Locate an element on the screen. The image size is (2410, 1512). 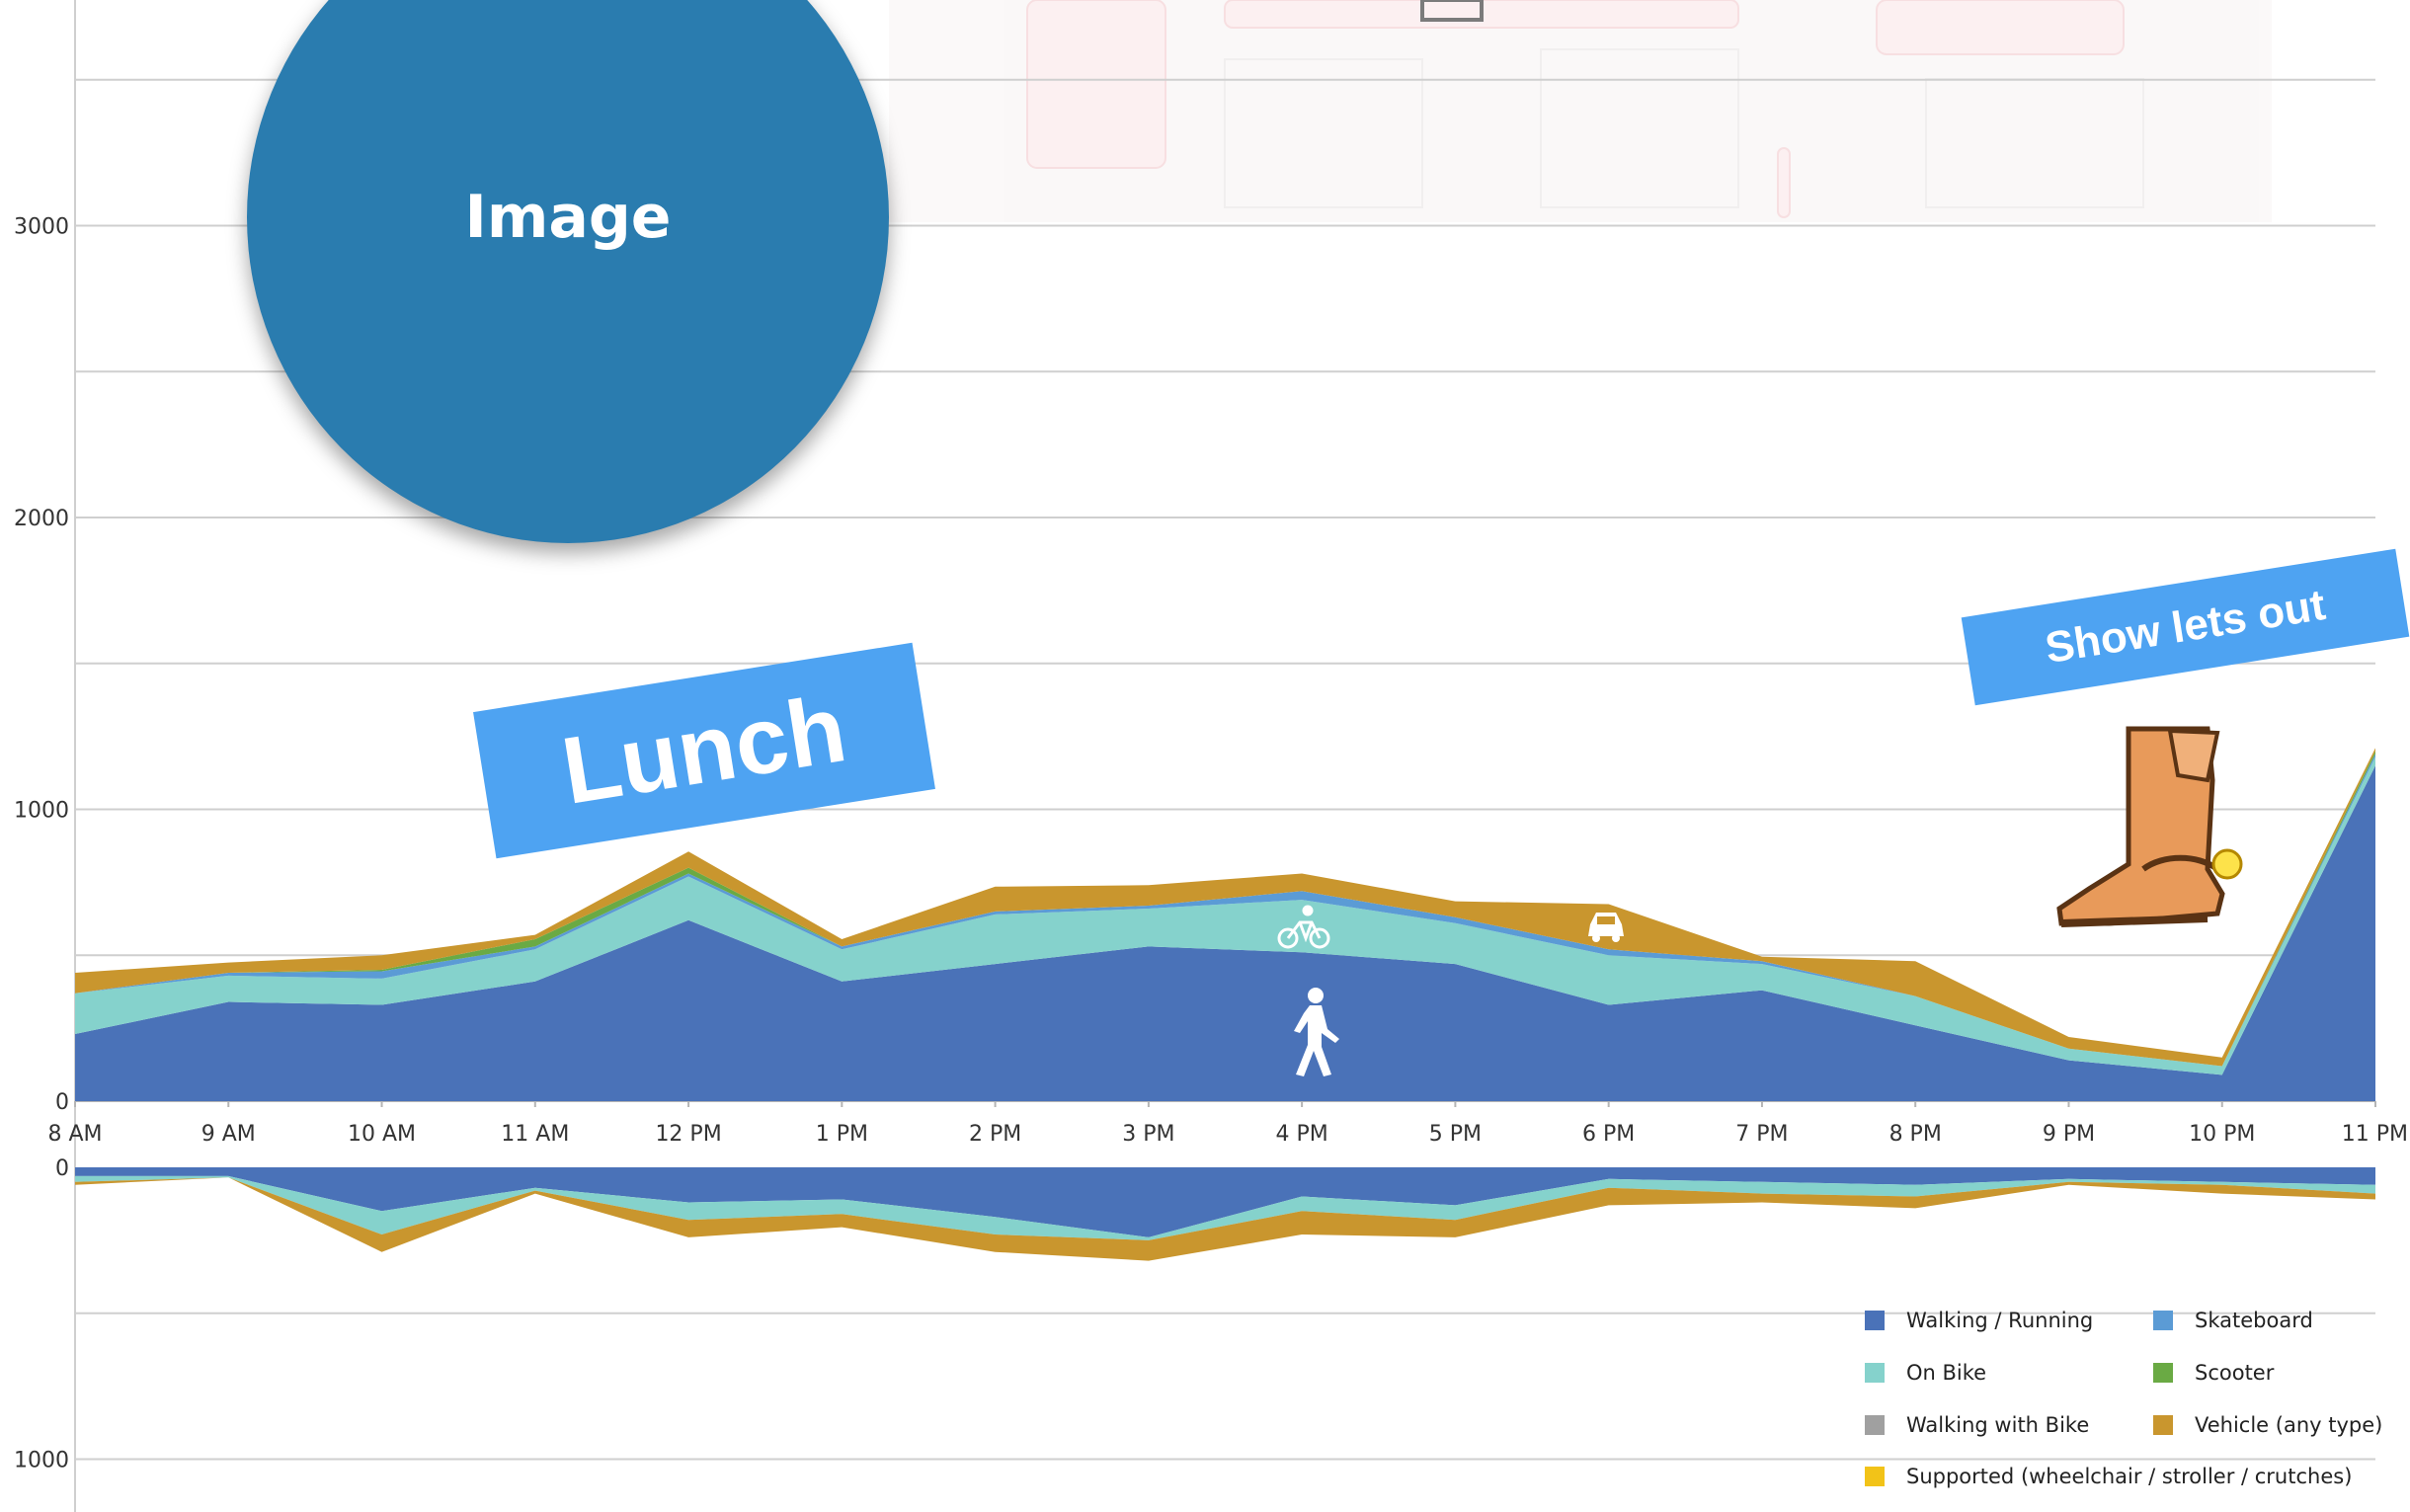
cowboy-boot-icon is located at coordinates (2149, 827).